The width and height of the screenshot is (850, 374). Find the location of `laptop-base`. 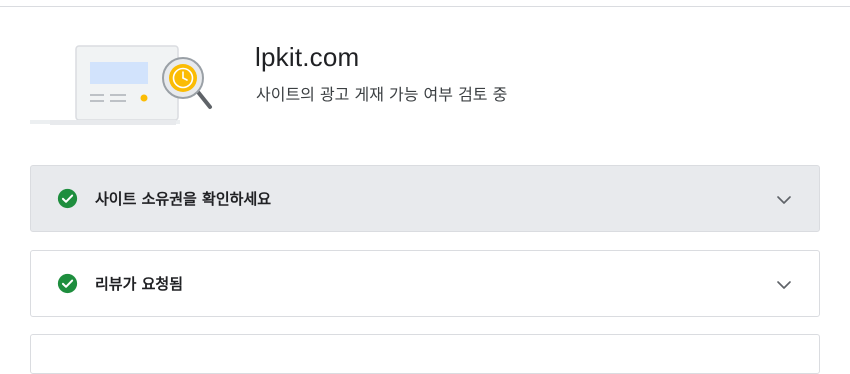

laptop-base is located at coordinates (113, 122).